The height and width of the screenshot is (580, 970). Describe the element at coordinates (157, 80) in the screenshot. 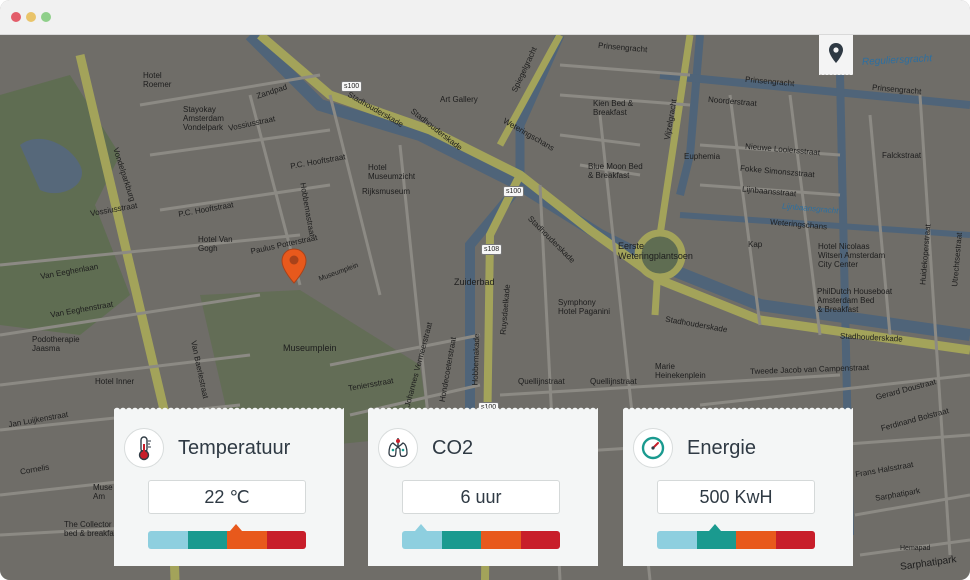

I see `map-label: Hotel Roemer` at that location.